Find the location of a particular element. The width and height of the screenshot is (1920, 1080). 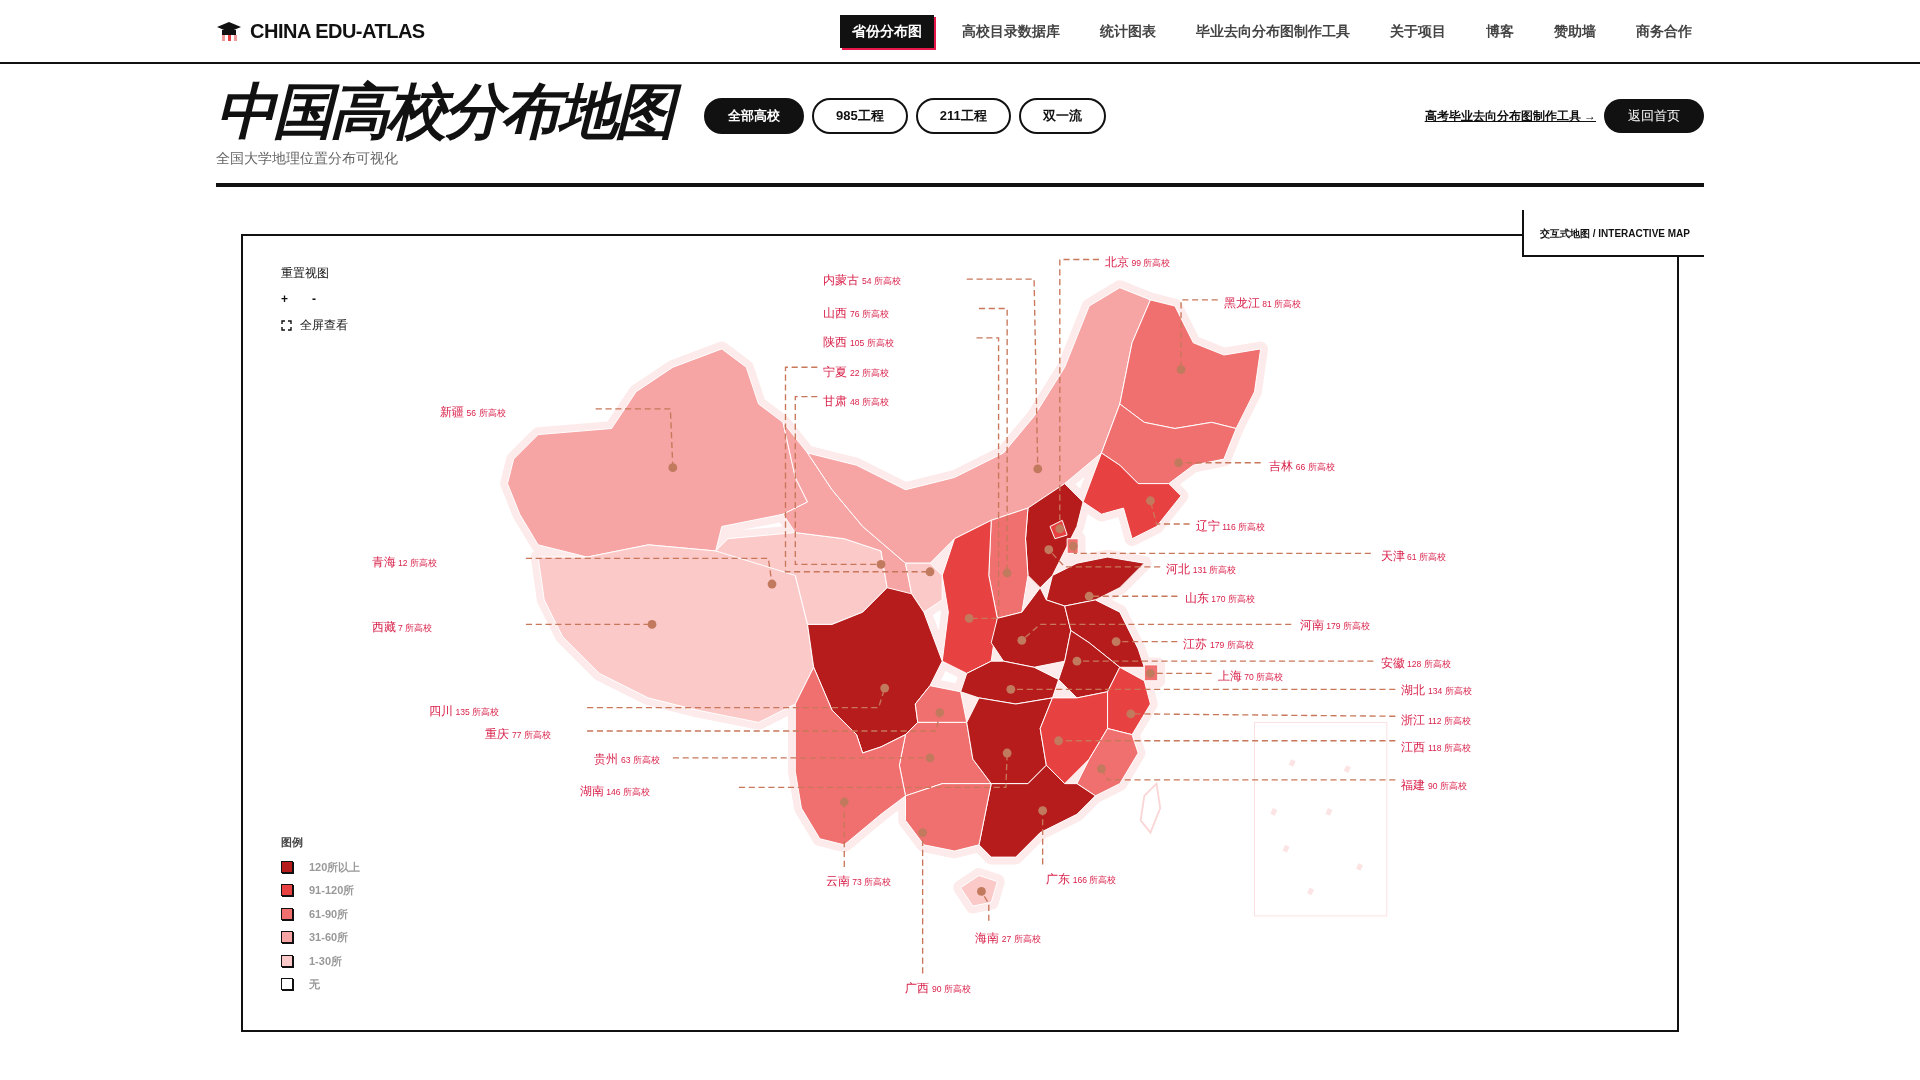

reset-view-button: 重置视图 is located at coordinates (314, 273).